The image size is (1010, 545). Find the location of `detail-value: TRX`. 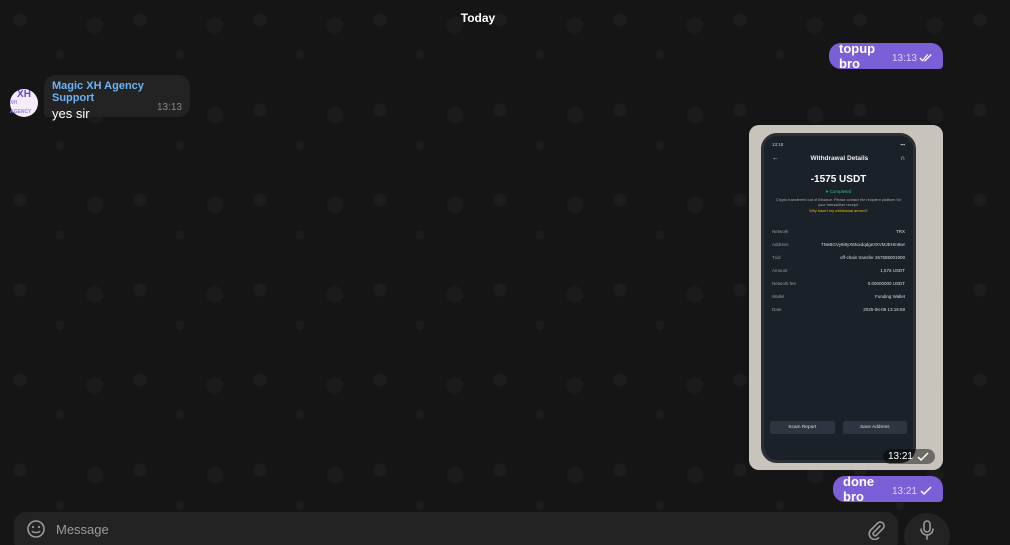

detail-value: TRX is located at coordinates (900, 231).